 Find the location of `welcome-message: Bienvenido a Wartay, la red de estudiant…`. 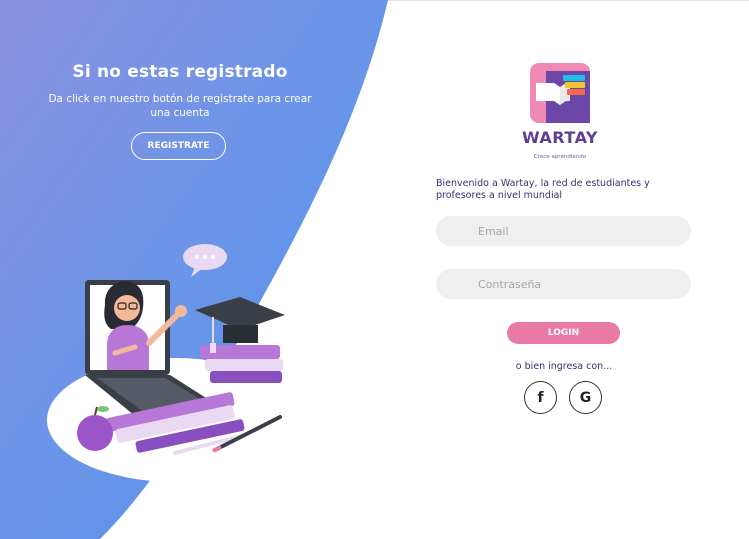

welcome-message: Bienvenido a Wartay, la red de estudiant… is located at coordinates (543, 189).